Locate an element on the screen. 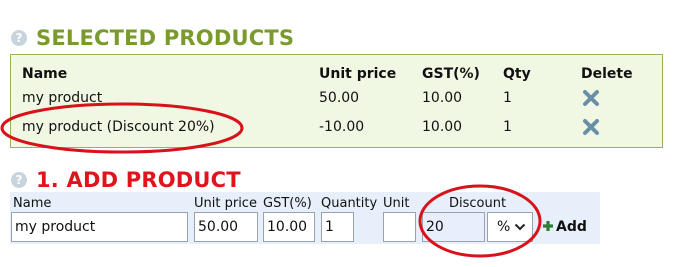  col-header-gst: GST(%) is located at coordinates (451, 74).